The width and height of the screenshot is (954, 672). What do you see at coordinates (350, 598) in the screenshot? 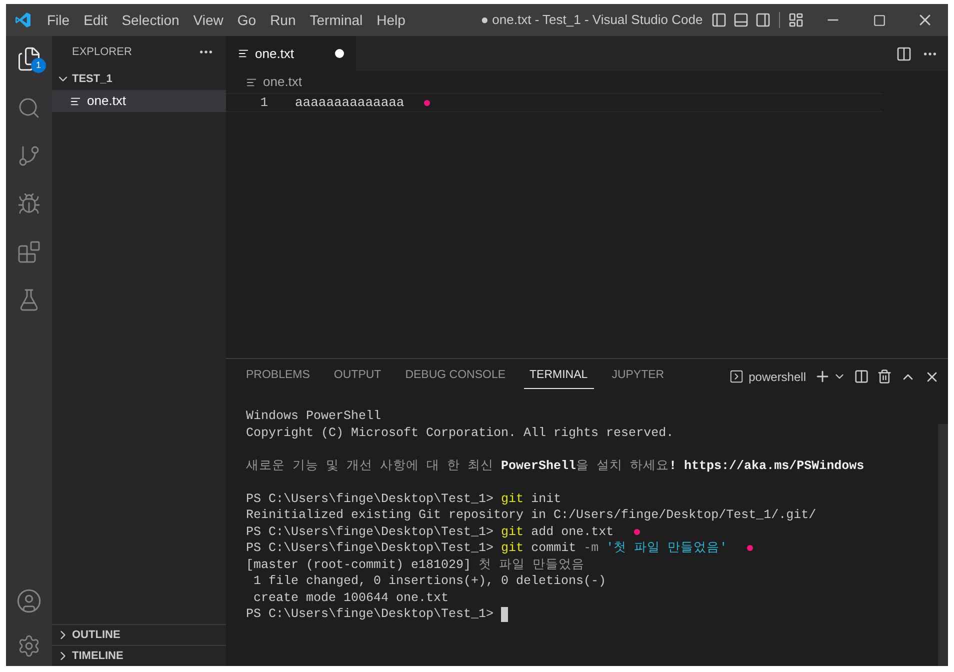
I see `terminal-line: create mode 100644 one.txt` at bounding box center [350, 598].